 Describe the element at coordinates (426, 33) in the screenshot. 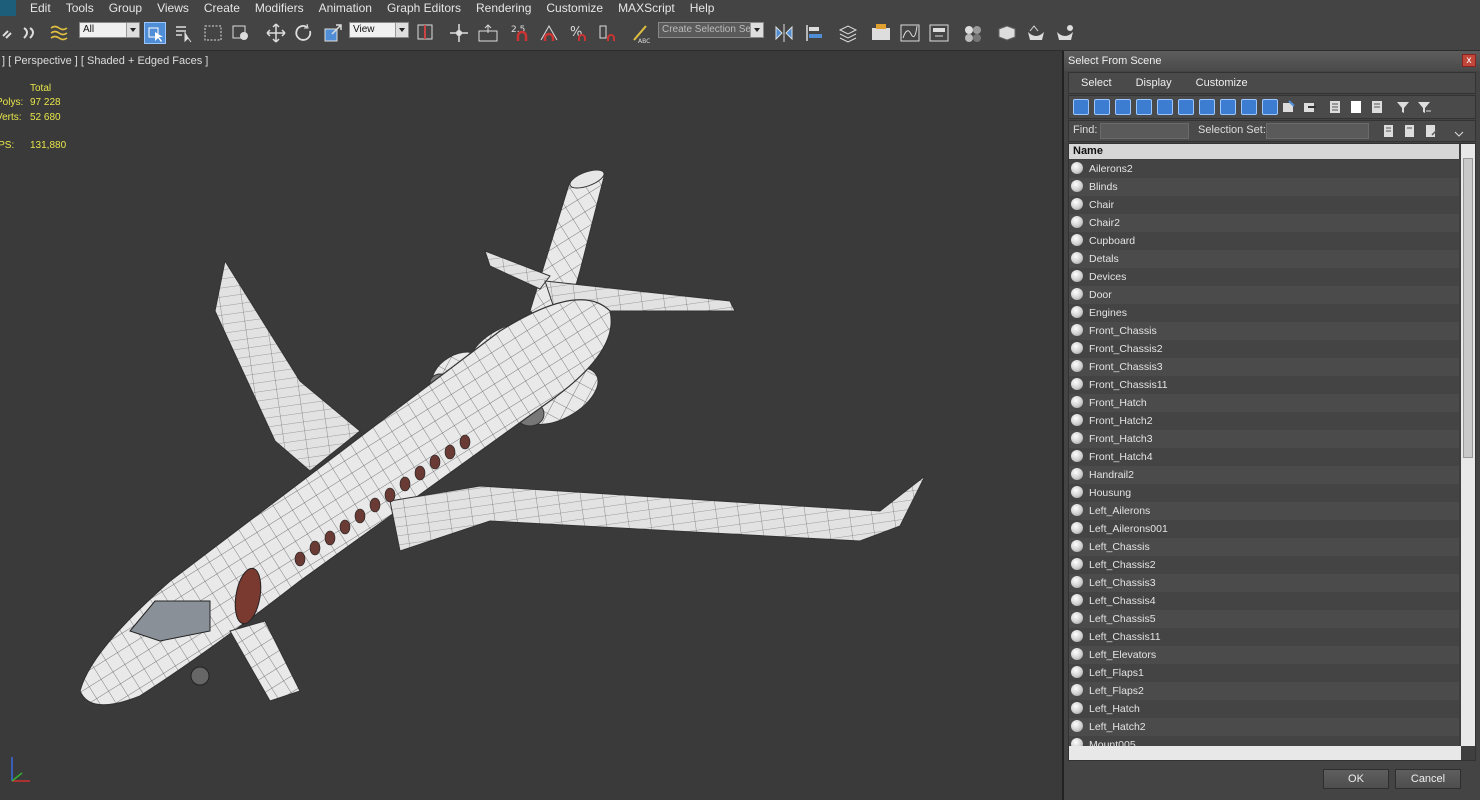

I see `pivot-center-icon` at that location.